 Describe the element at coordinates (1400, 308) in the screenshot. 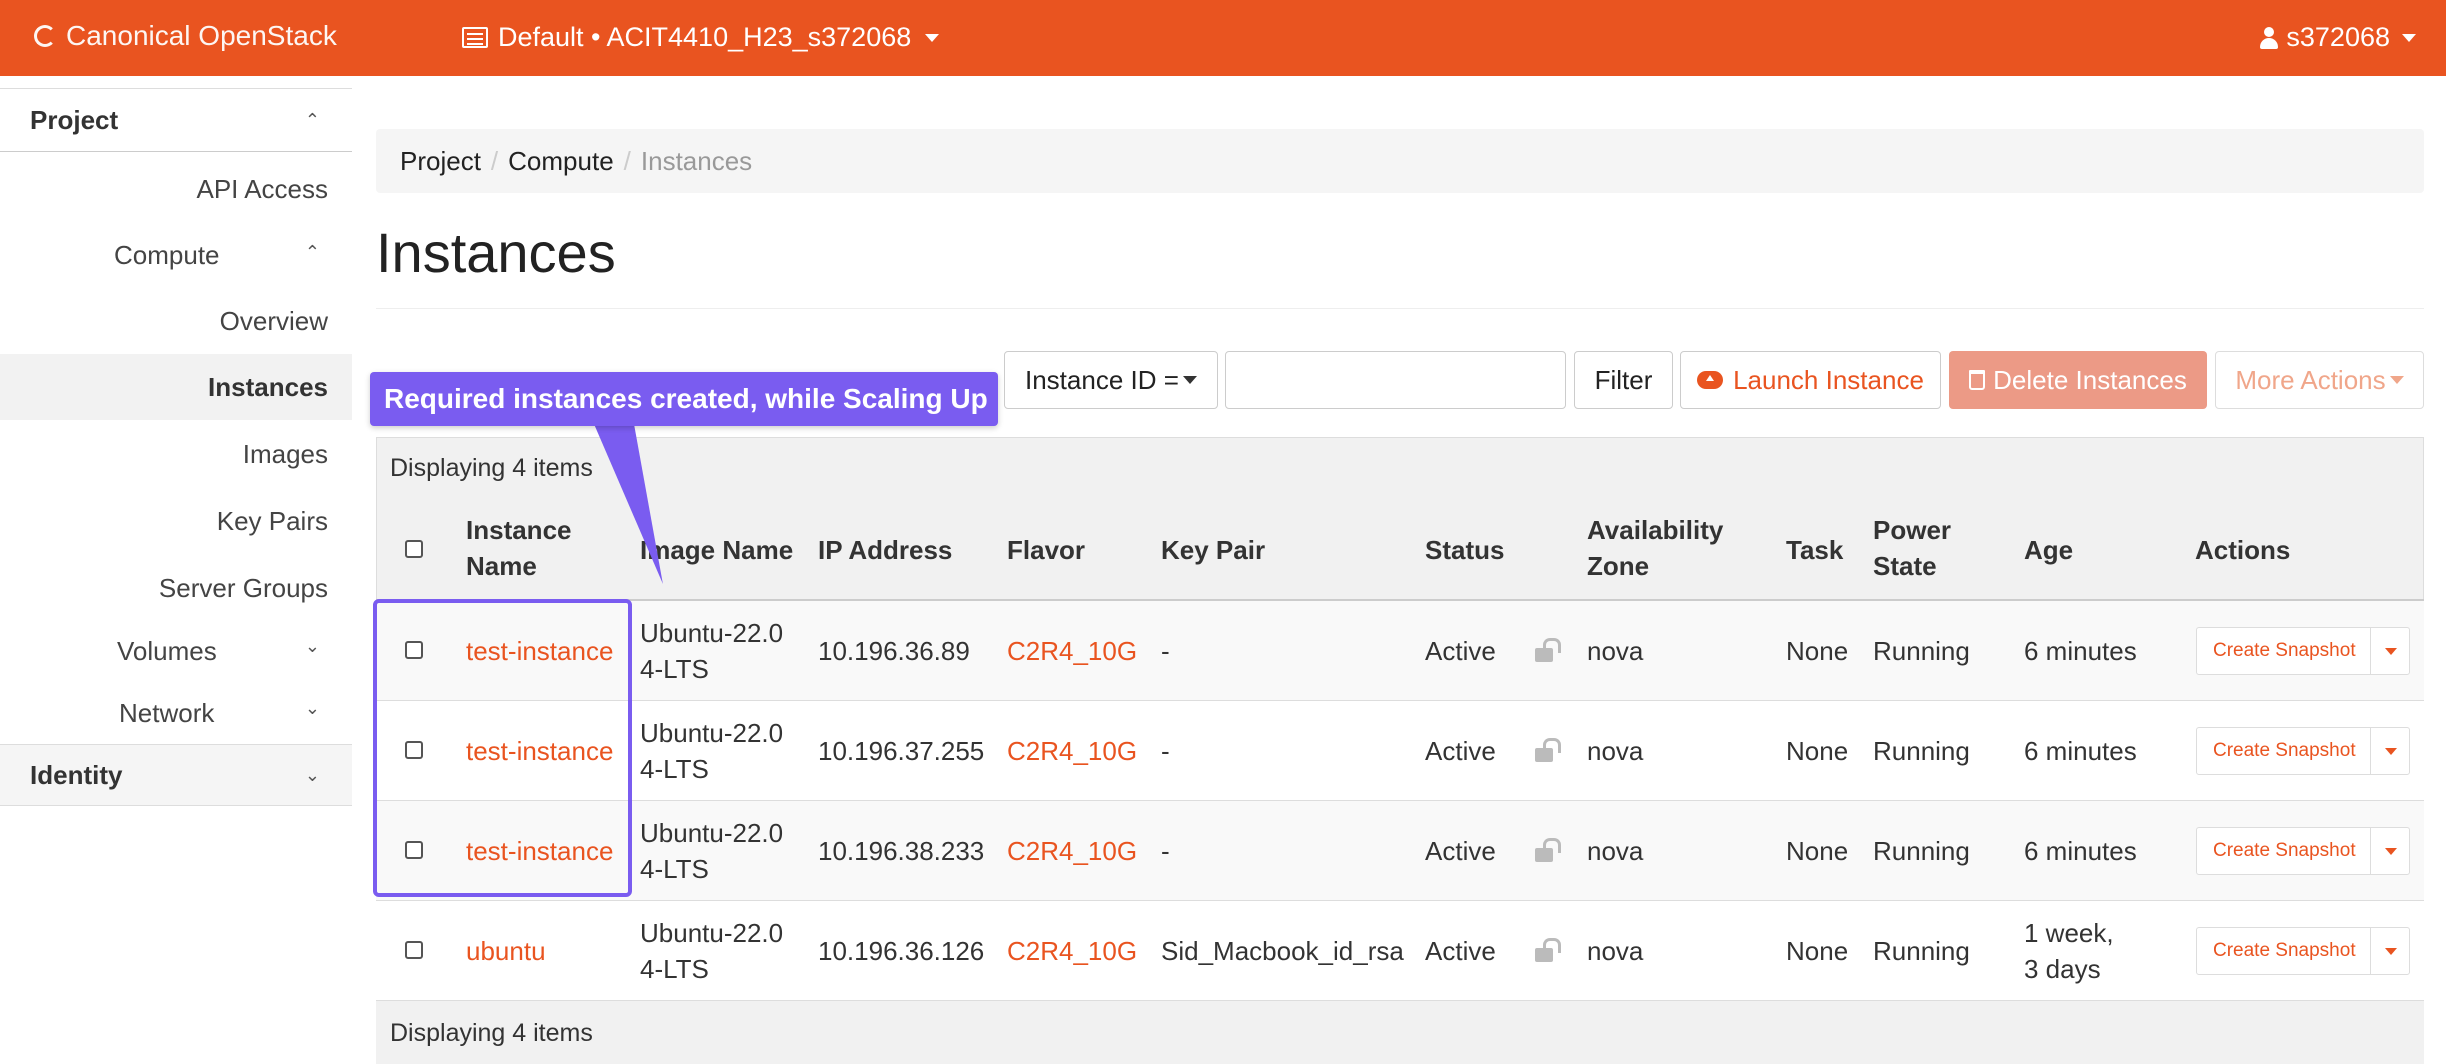

I see `title-divider` at that location.